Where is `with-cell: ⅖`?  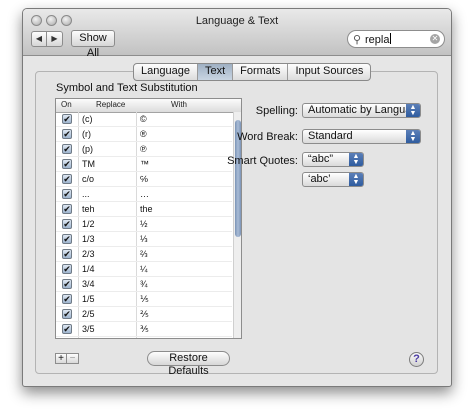 with-cell: ⅖ is located at coordinates (180, 314).